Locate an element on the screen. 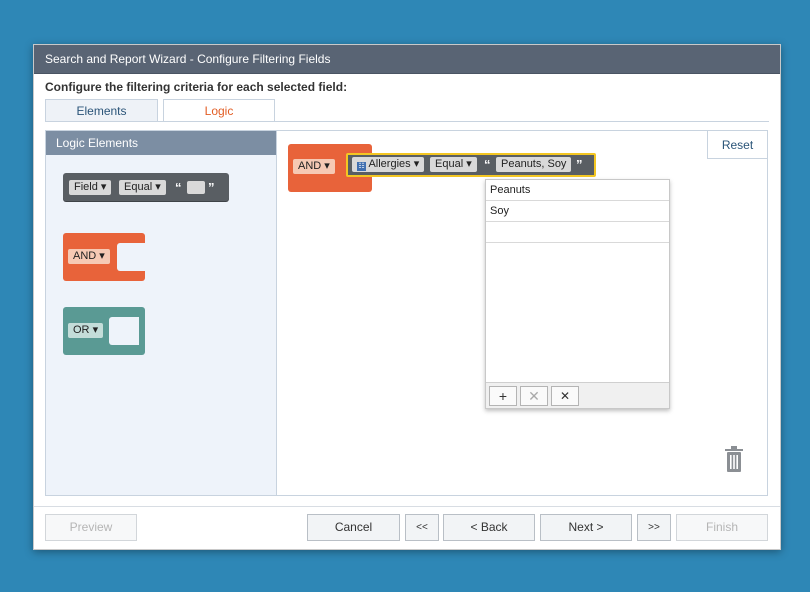 The width and height of the screenshot is (810, 592). condition-field-label: Allergies is located at coordinates (389, 164).